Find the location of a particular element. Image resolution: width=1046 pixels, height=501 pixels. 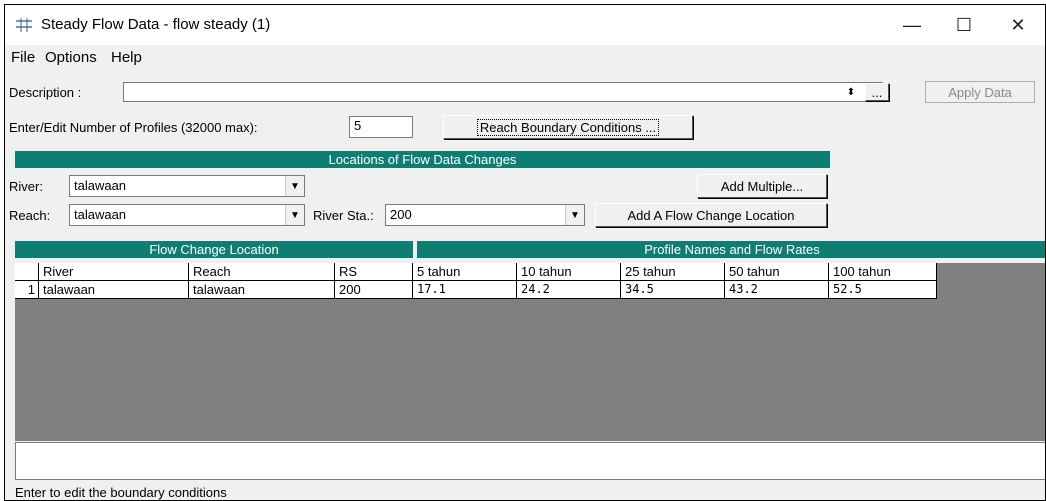

reach-dropdown: talawaan ▼ is located at coordinates (187, 215).